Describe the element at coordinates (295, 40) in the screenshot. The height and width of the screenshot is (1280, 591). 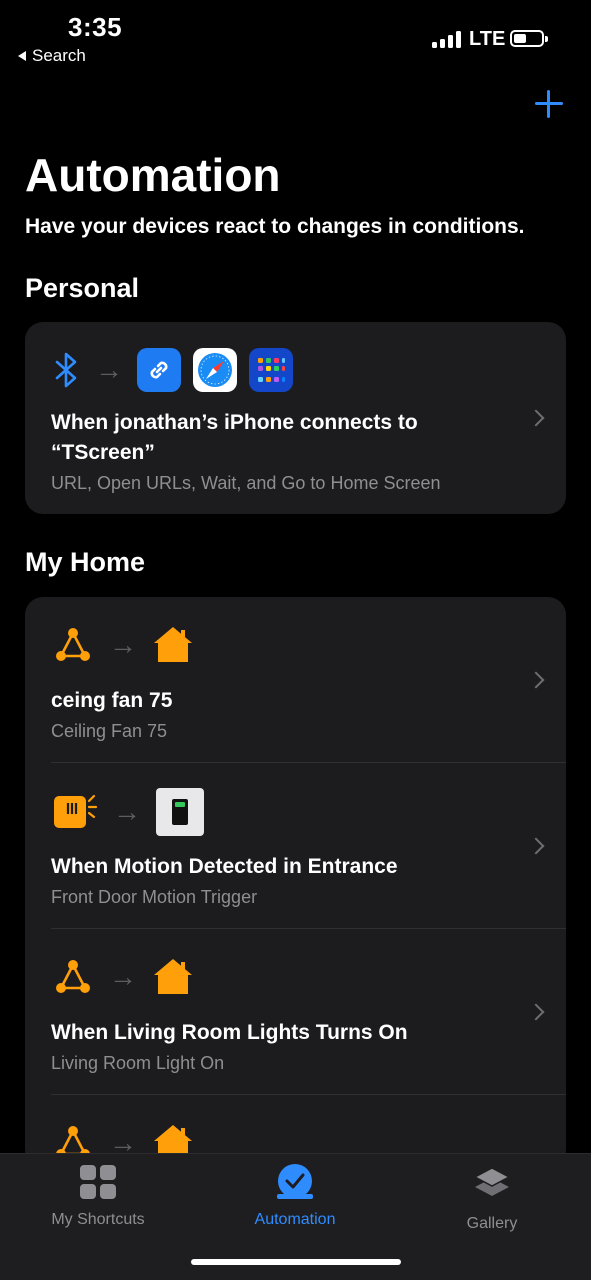
I see `status-bar: 3:35 Search LTE` at that location.